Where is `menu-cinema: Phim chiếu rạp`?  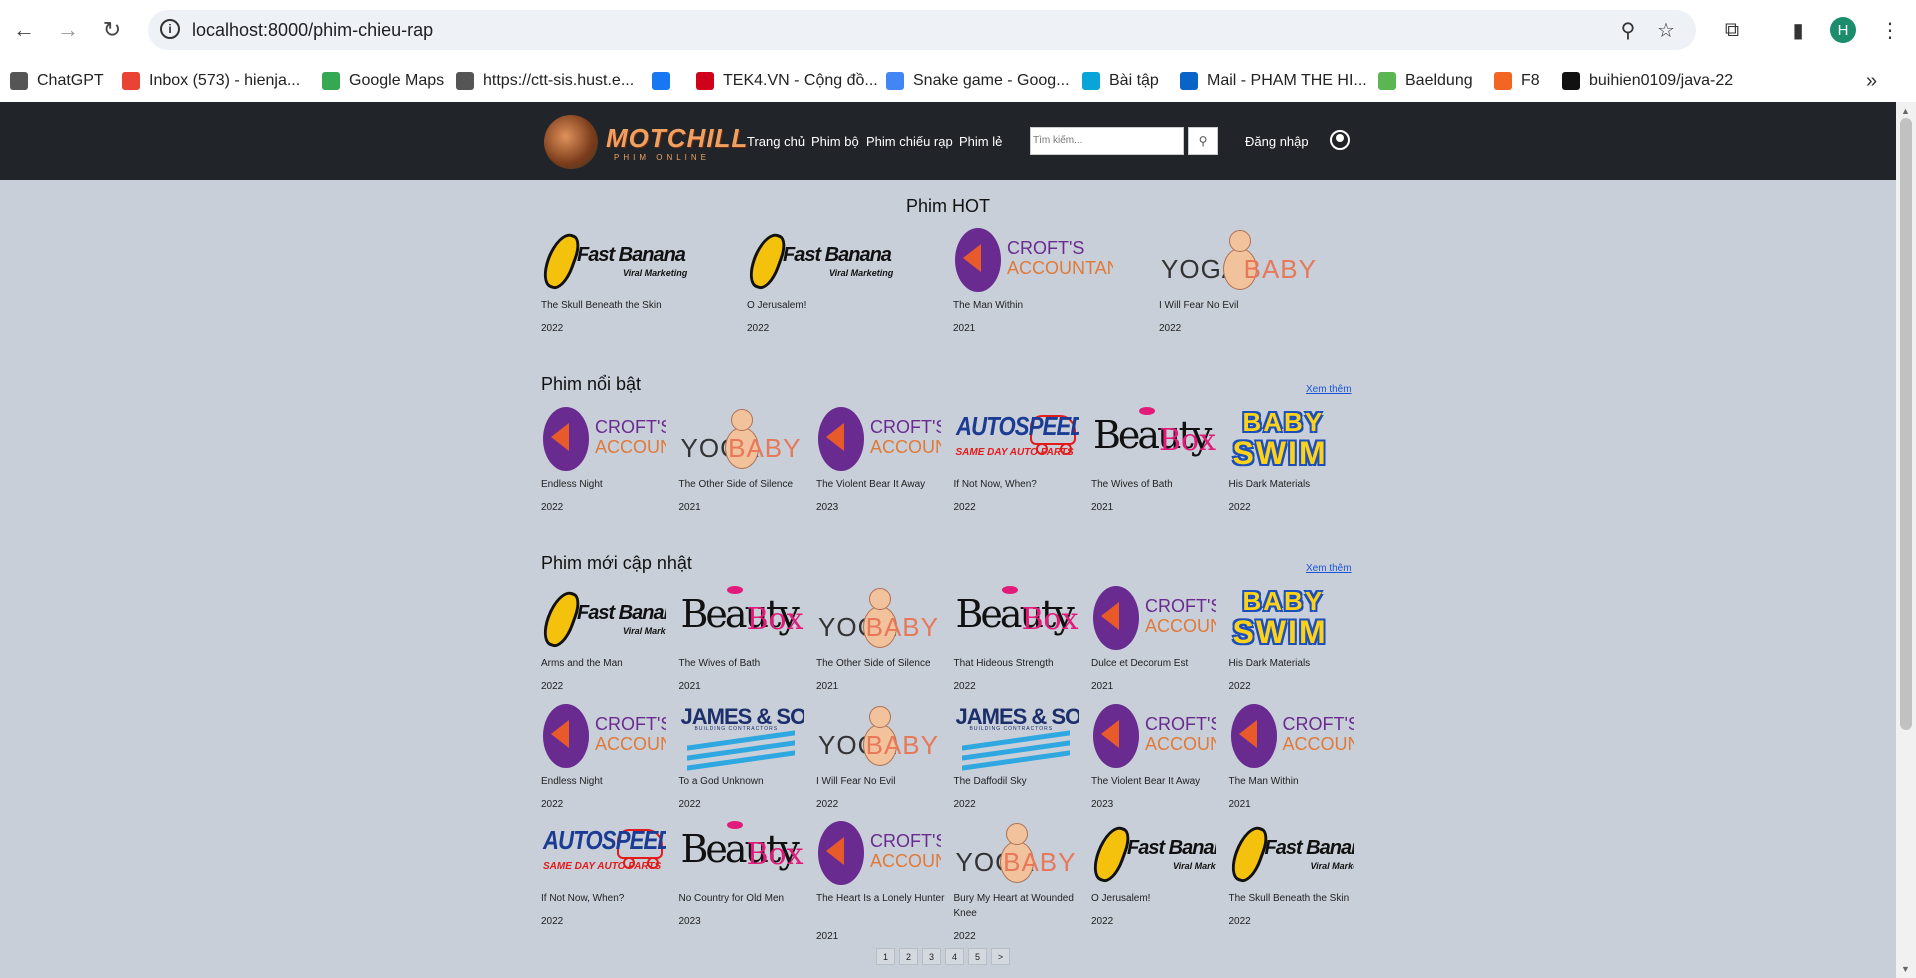 menu-cinema: Phim chiếu rạp is located at coordinates (909, 141).